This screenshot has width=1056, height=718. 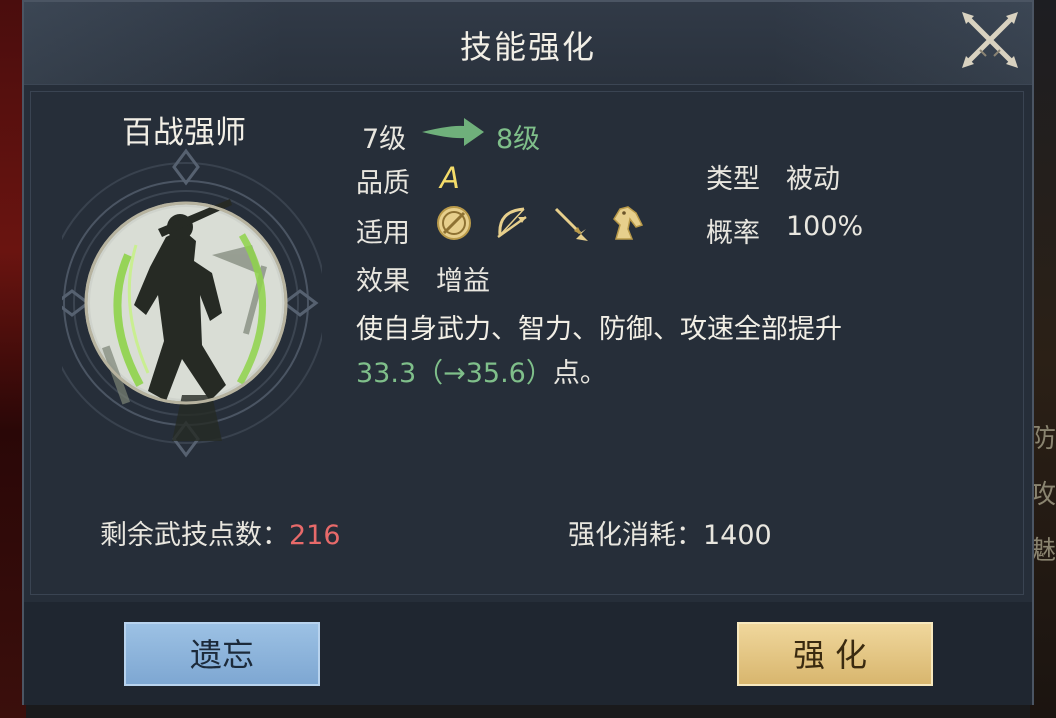 What do you see at coordinates (599, 329) in the screenshot?
I see `skill-description: 使自身武力、智力、防御、攻速全部提升` at bounding box center [599, 329].